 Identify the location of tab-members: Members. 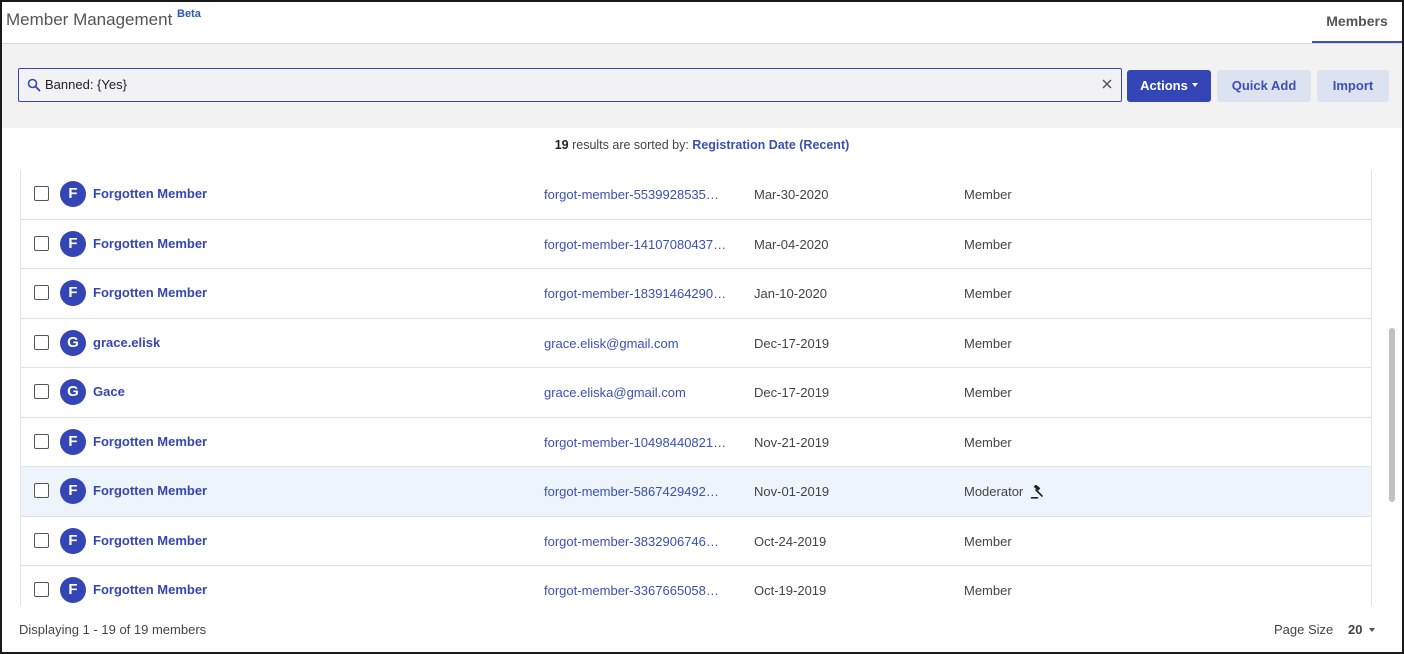
(1357, 22).